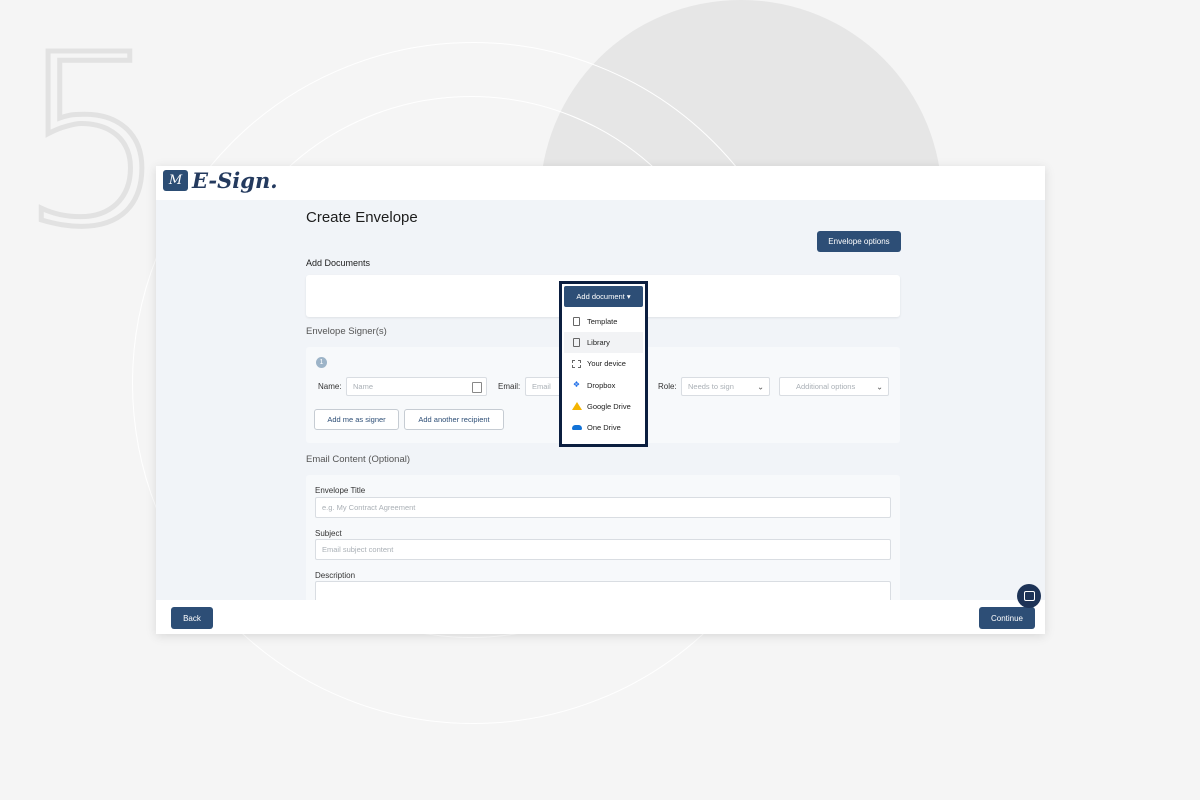 The height and width of the screenshot is (800, 1200). What do you see at coordinates (598, 343) in the screenshot?
I see `menu-item-label: Library` at bounding box center [598, 343].